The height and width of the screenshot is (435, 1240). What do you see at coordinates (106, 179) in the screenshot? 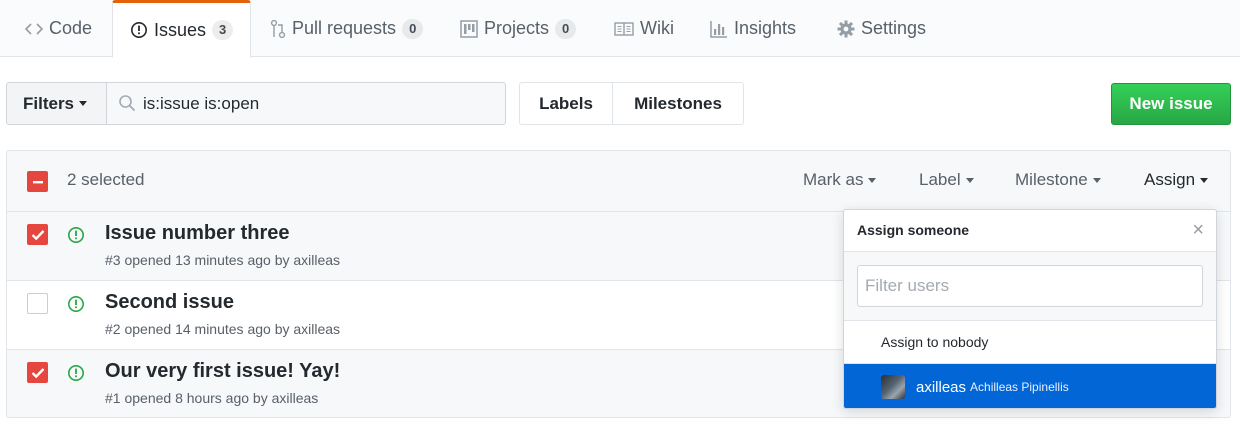
I see `selected-count: 2 selected` at bounding box center [106, 179].